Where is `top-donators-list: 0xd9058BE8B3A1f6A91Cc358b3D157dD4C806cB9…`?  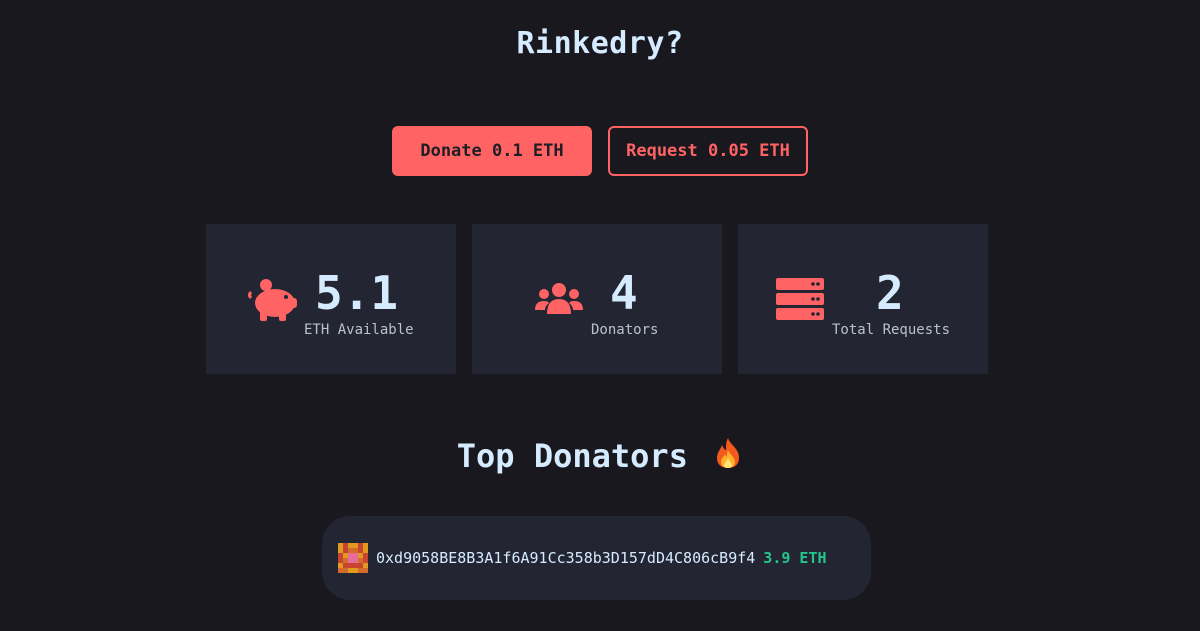 top-donators-list: 0xd9058BE8B3A1f6A91Cc358b3D157dD4C806cB9… is located at coordinates (596, 558).